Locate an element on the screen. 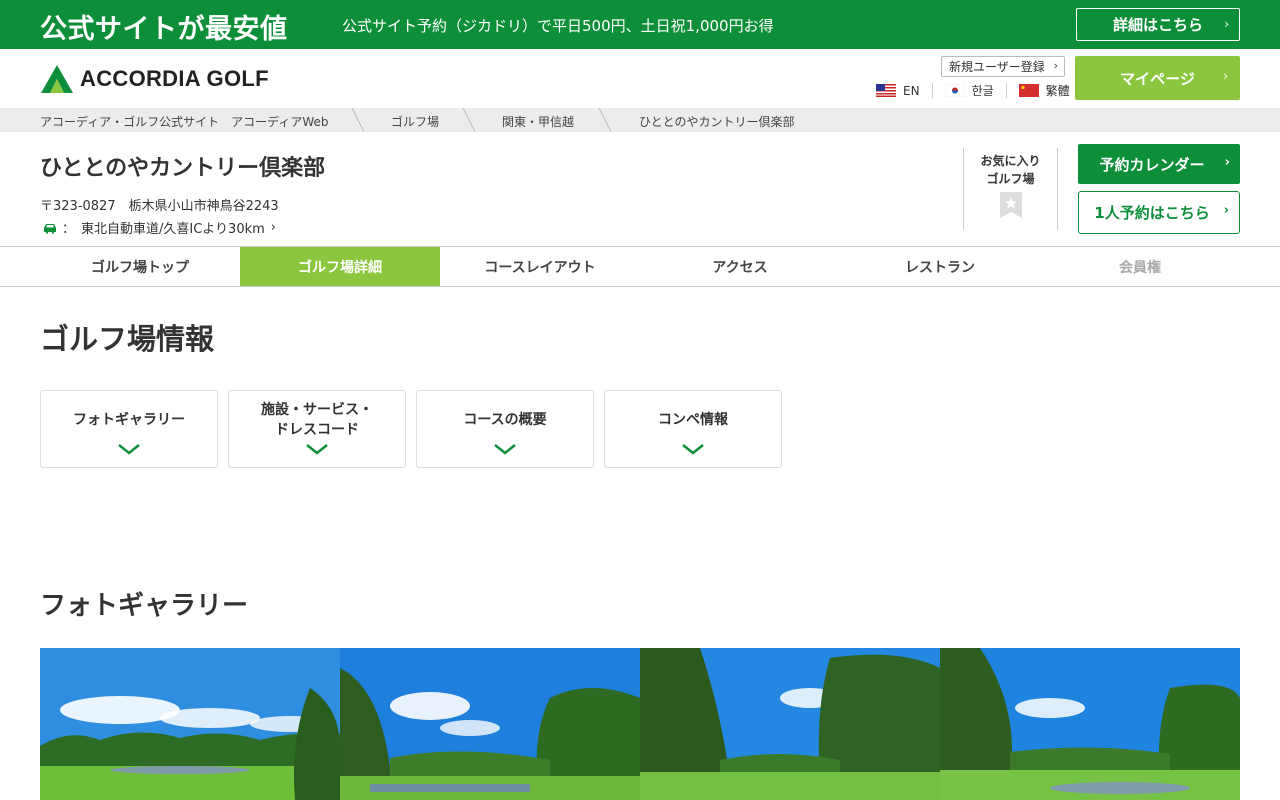  single-reservation-label: 1人予約はこちら is located at coordinates (1152, 213).